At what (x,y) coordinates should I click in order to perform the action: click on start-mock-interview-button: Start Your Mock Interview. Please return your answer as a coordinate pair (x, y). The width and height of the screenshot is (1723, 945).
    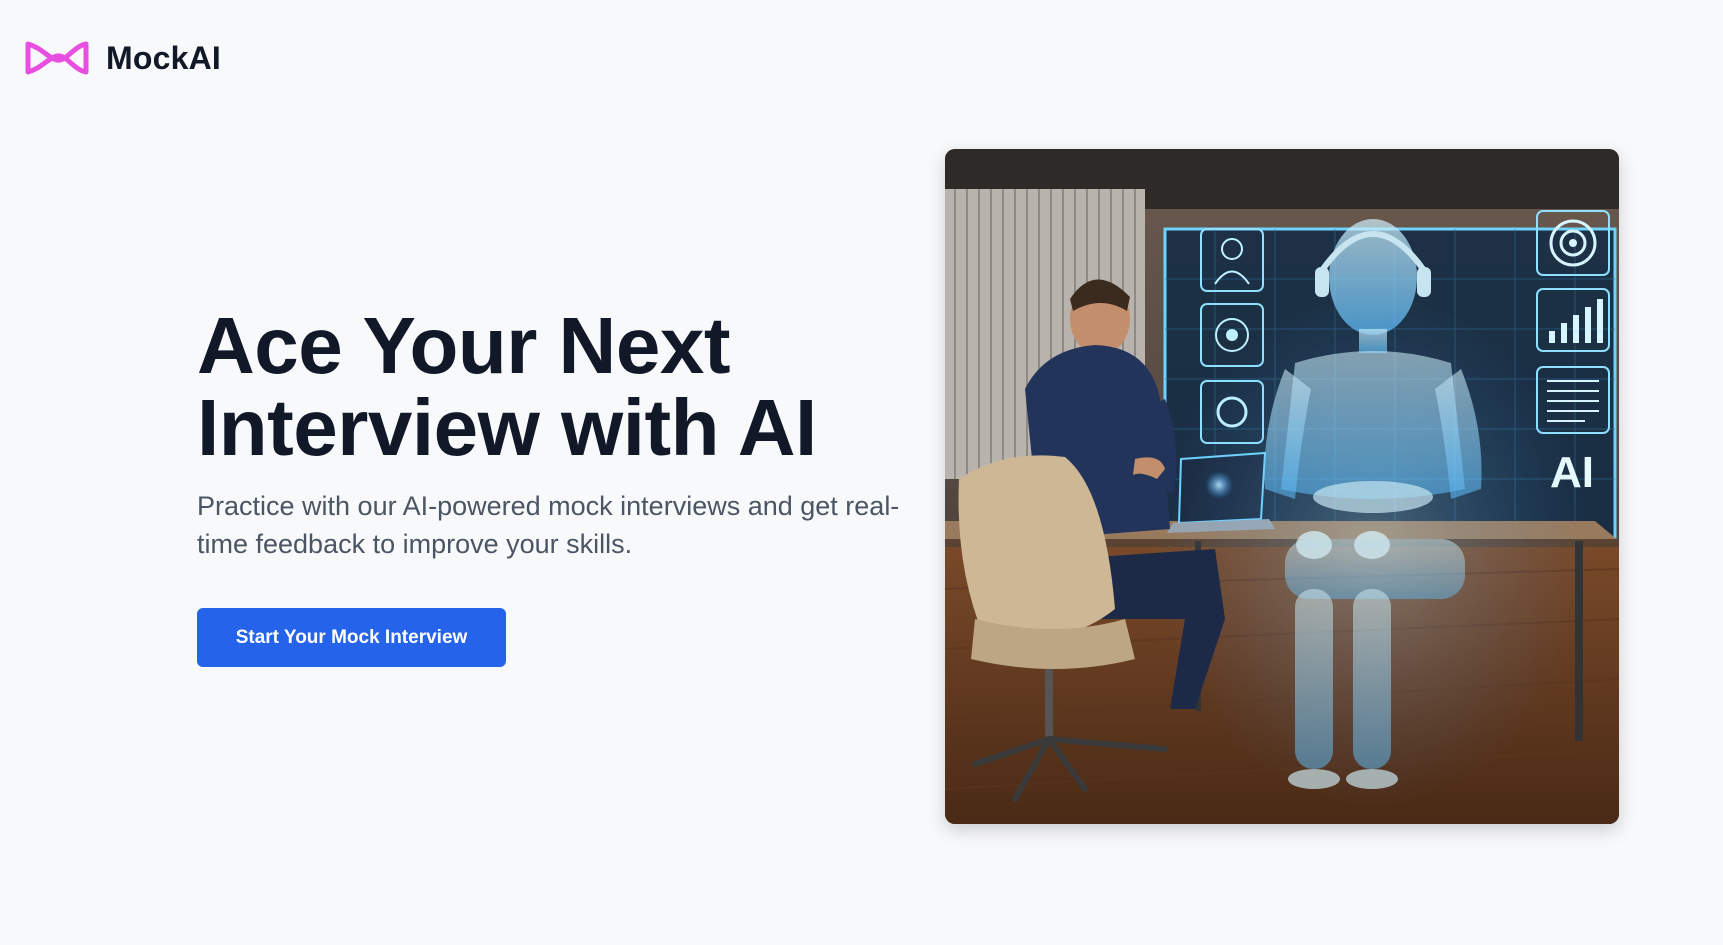
    Looking at the image, I should click on (351, 637).